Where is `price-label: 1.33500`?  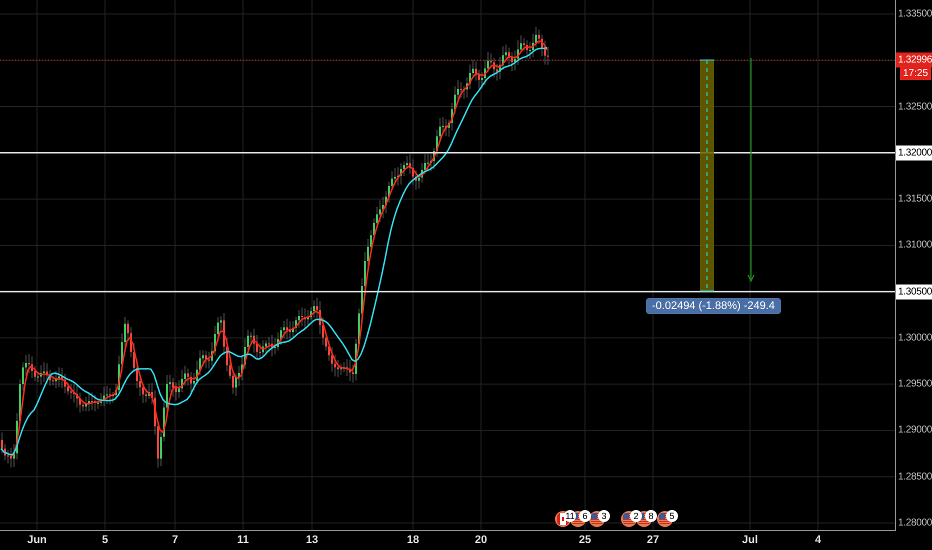 price-label: 1.33500 is located at coordinates (914, 15).